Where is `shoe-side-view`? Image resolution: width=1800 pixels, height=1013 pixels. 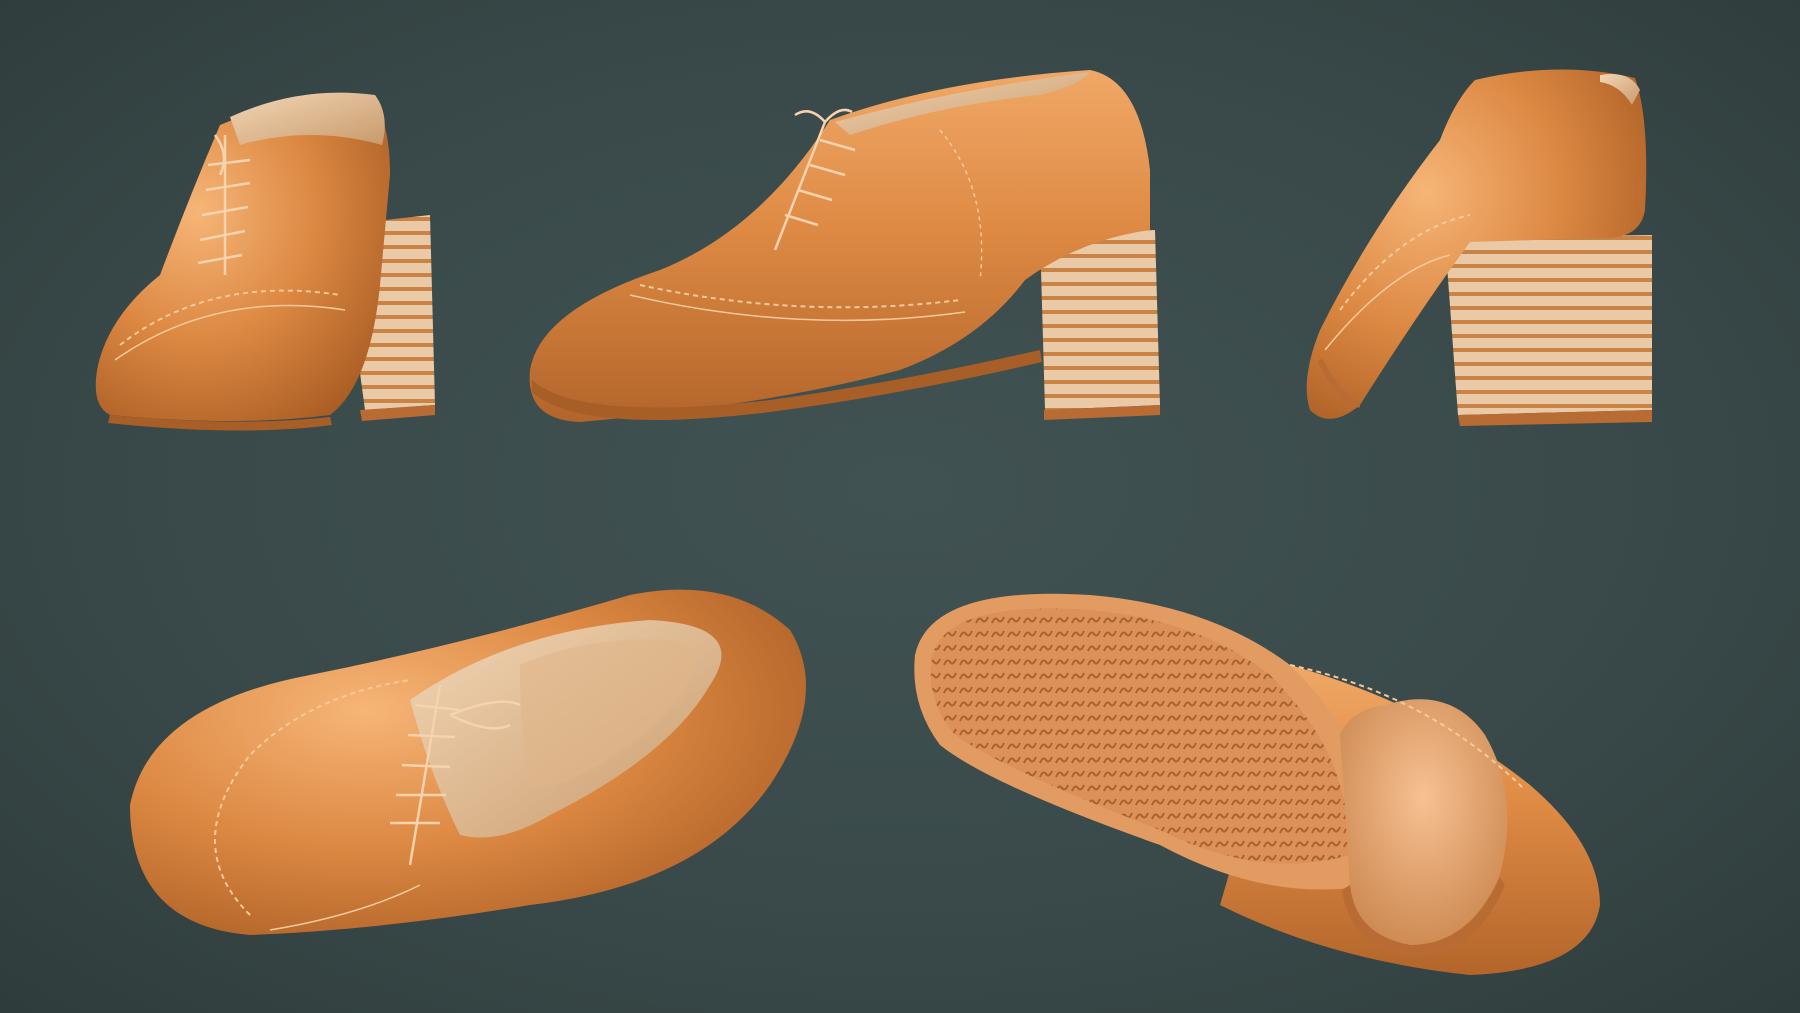
shoe-side-view is located at coordinates (865, 245).